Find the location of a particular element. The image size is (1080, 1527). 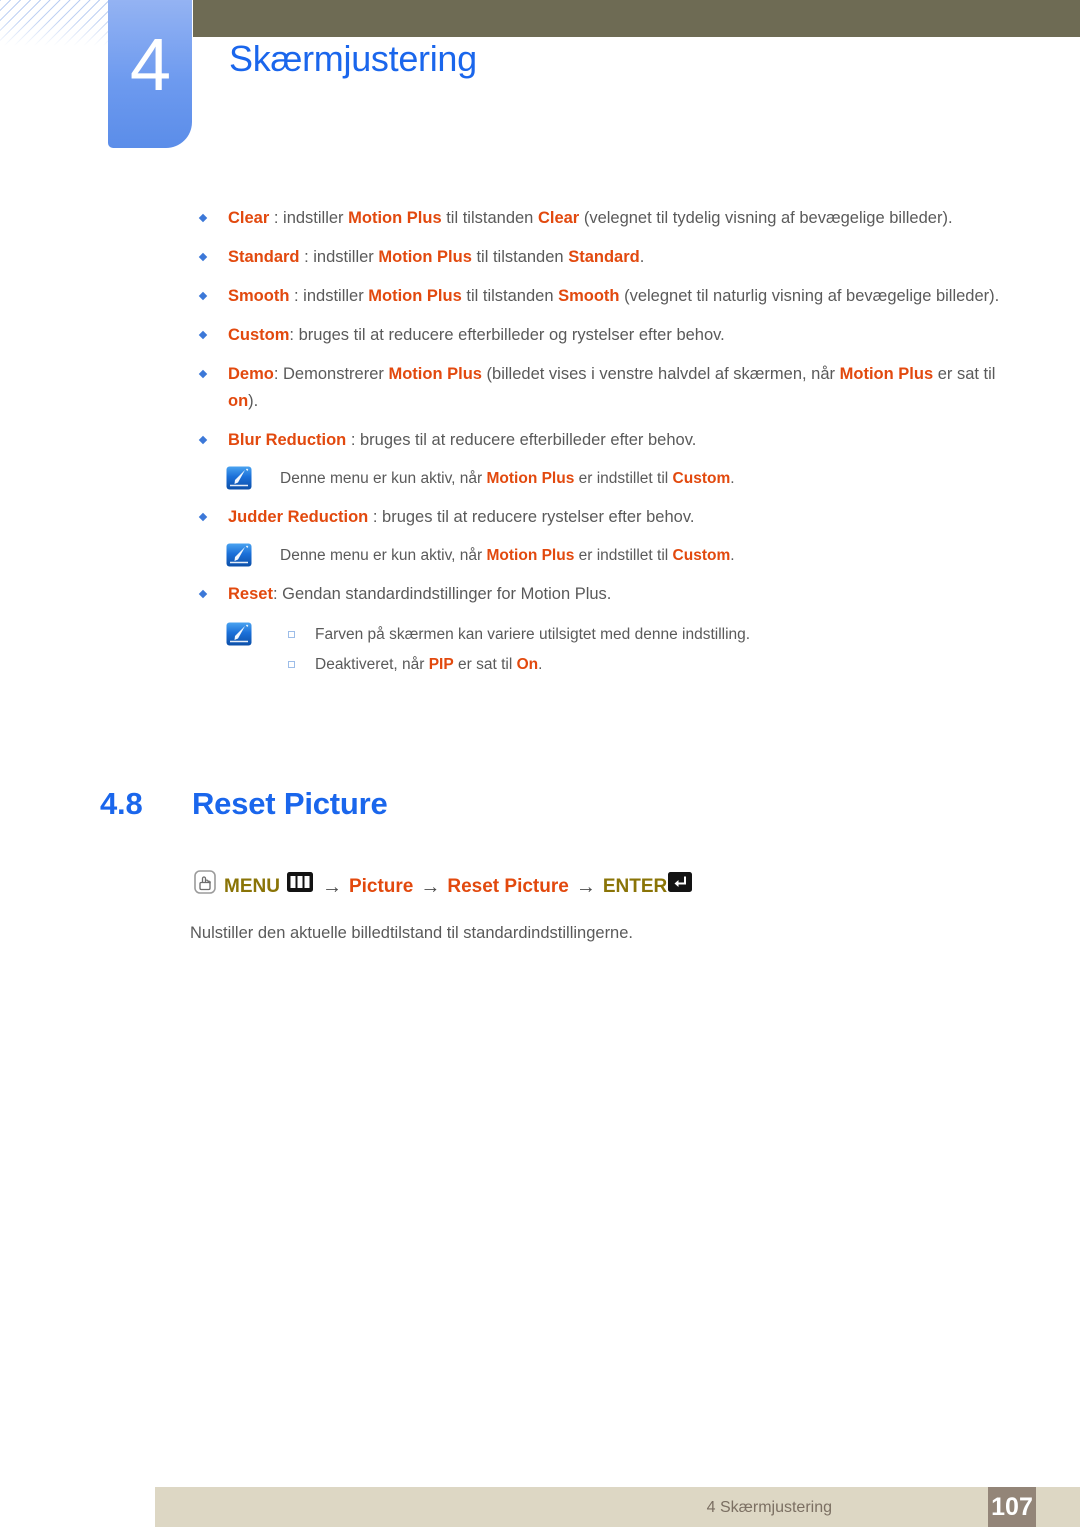

menu-label: MENU is located at coordinates (252, 886).